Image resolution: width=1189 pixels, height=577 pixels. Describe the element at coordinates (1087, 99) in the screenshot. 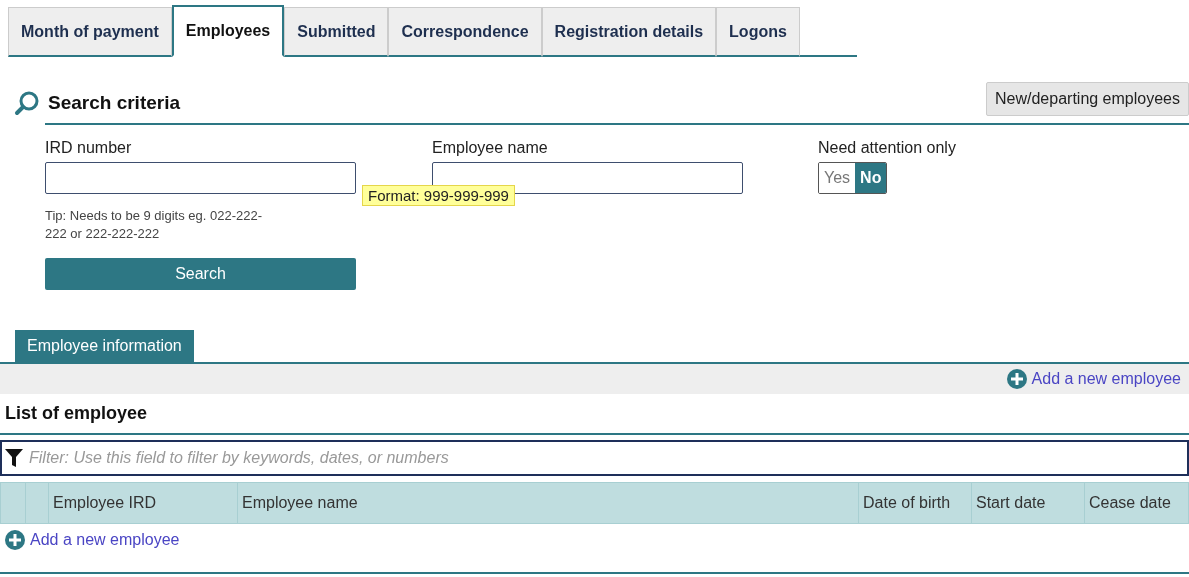

I see `new-departing-button: New/departing employees` at that location.